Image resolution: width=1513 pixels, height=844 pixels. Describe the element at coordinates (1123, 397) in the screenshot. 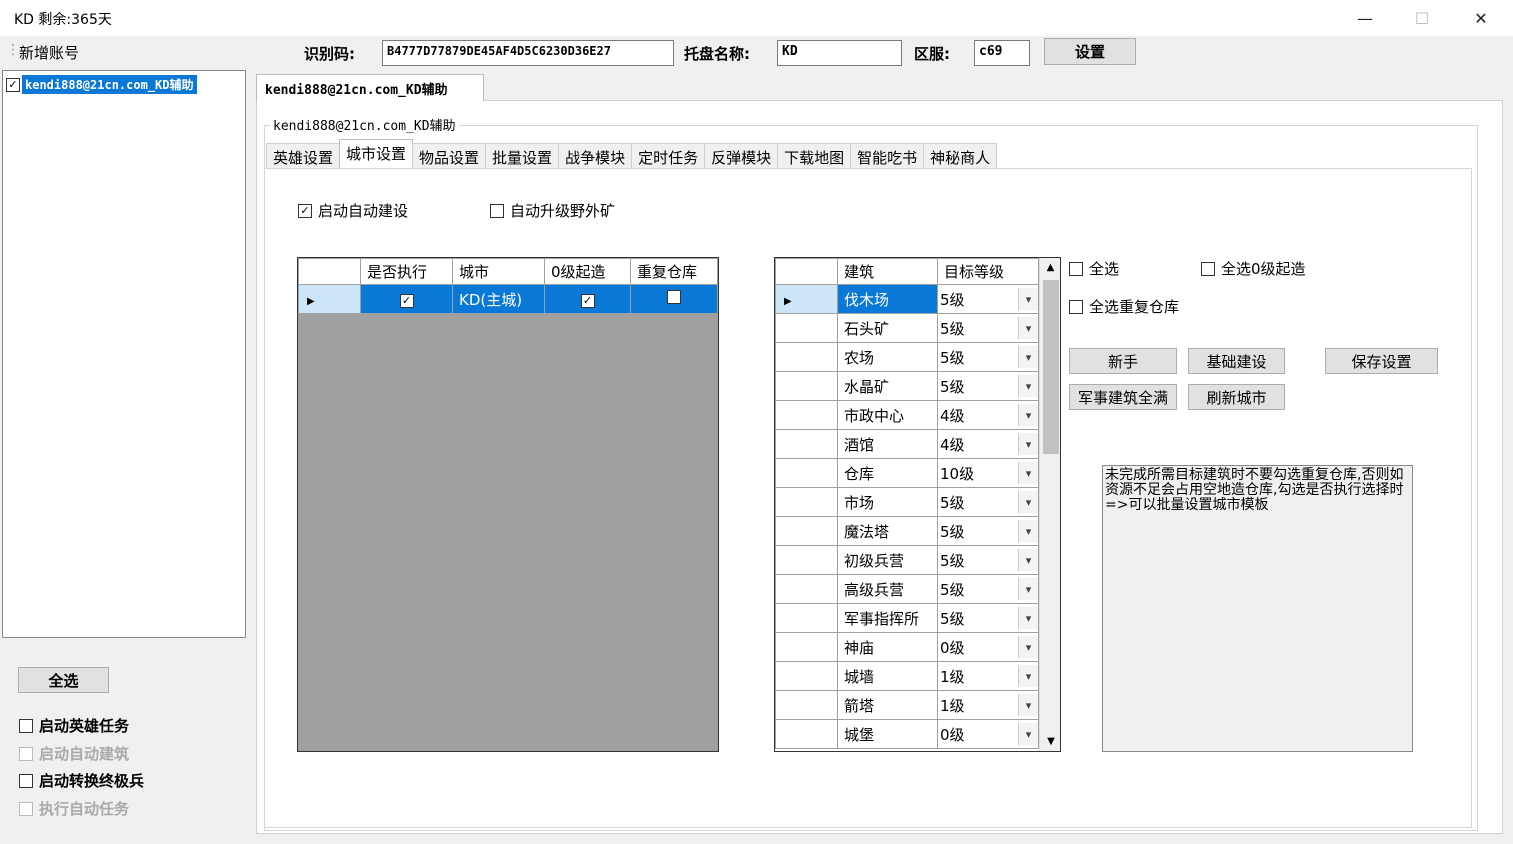

I see `military-full-button: 军事建筑全满` at that location.